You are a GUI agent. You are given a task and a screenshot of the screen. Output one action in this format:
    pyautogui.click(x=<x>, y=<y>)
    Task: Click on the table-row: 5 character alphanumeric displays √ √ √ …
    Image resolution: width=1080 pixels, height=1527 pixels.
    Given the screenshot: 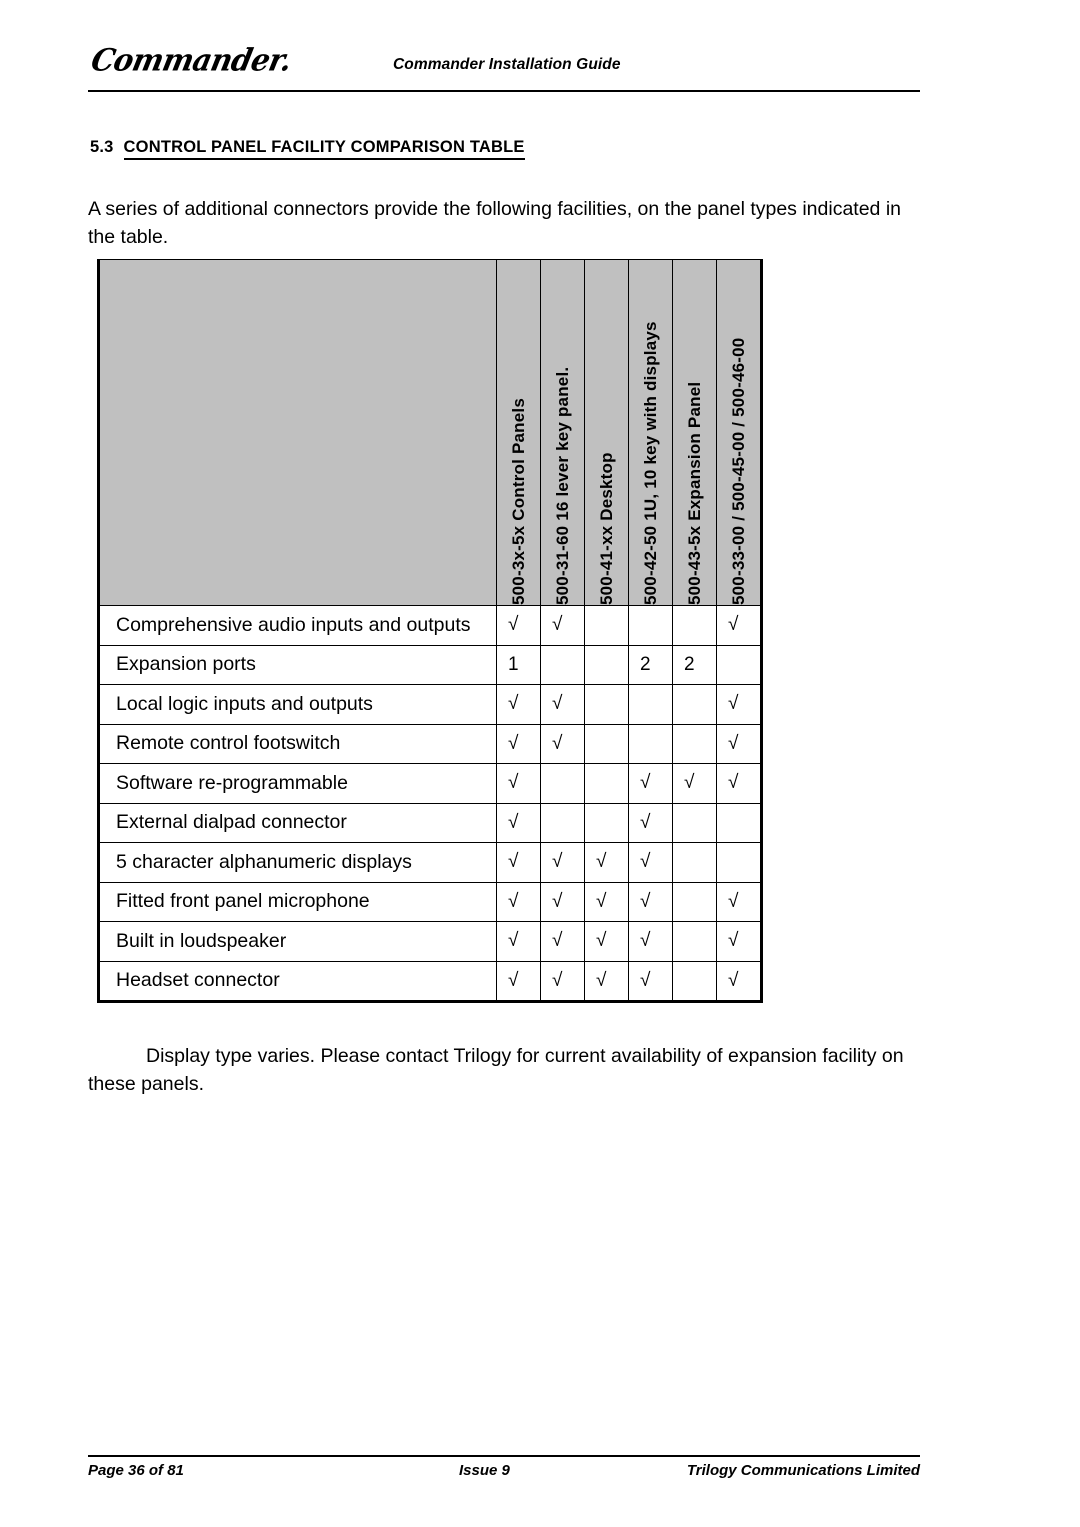 What is the action you would take?
    pyautogui.click(x=430, y=862)
    